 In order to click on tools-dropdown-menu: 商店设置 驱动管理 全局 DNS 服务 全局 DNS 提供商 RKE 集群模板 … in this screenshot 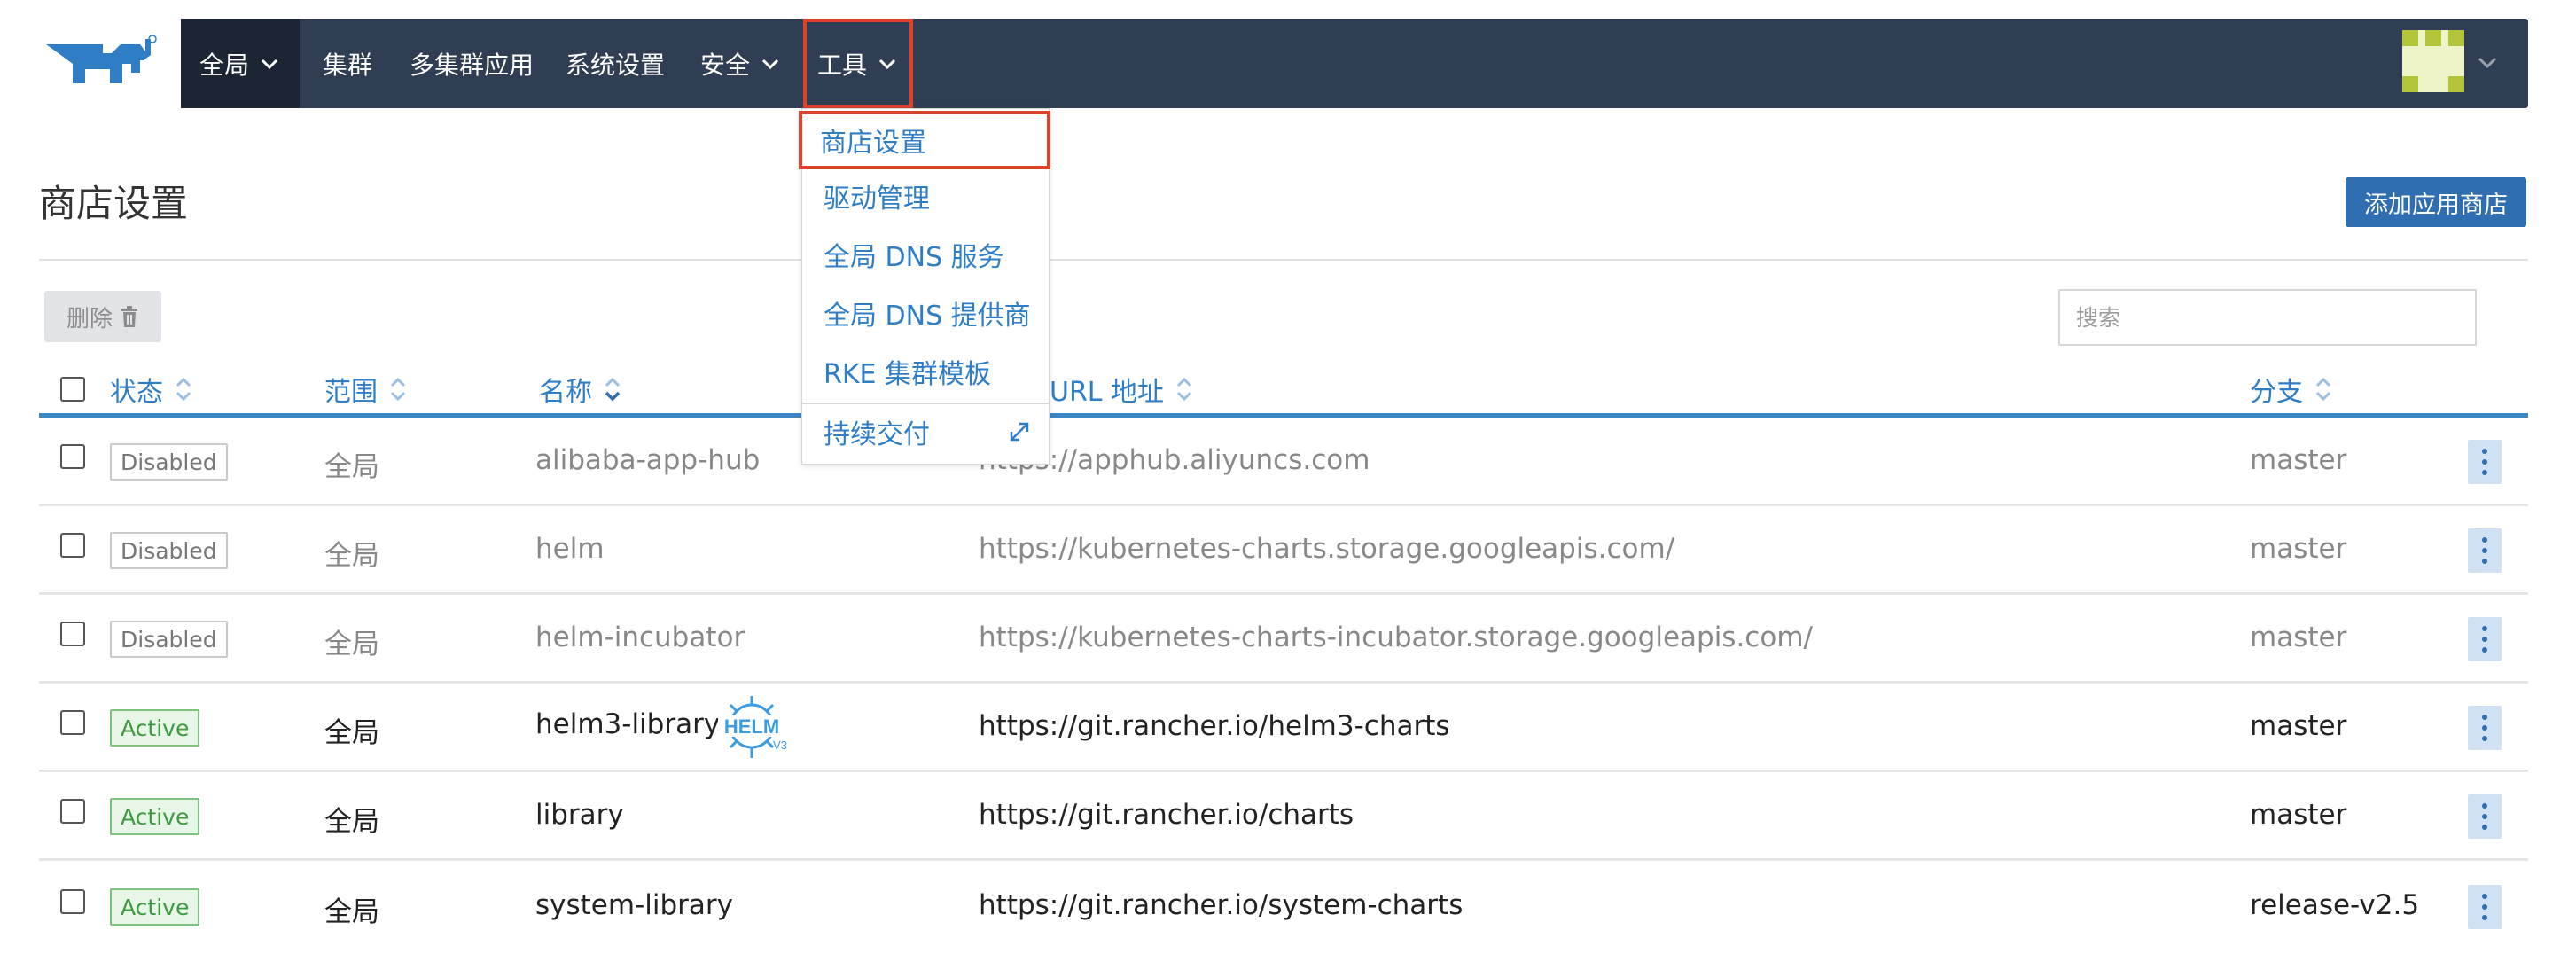, I will do `click(924, 286)`.